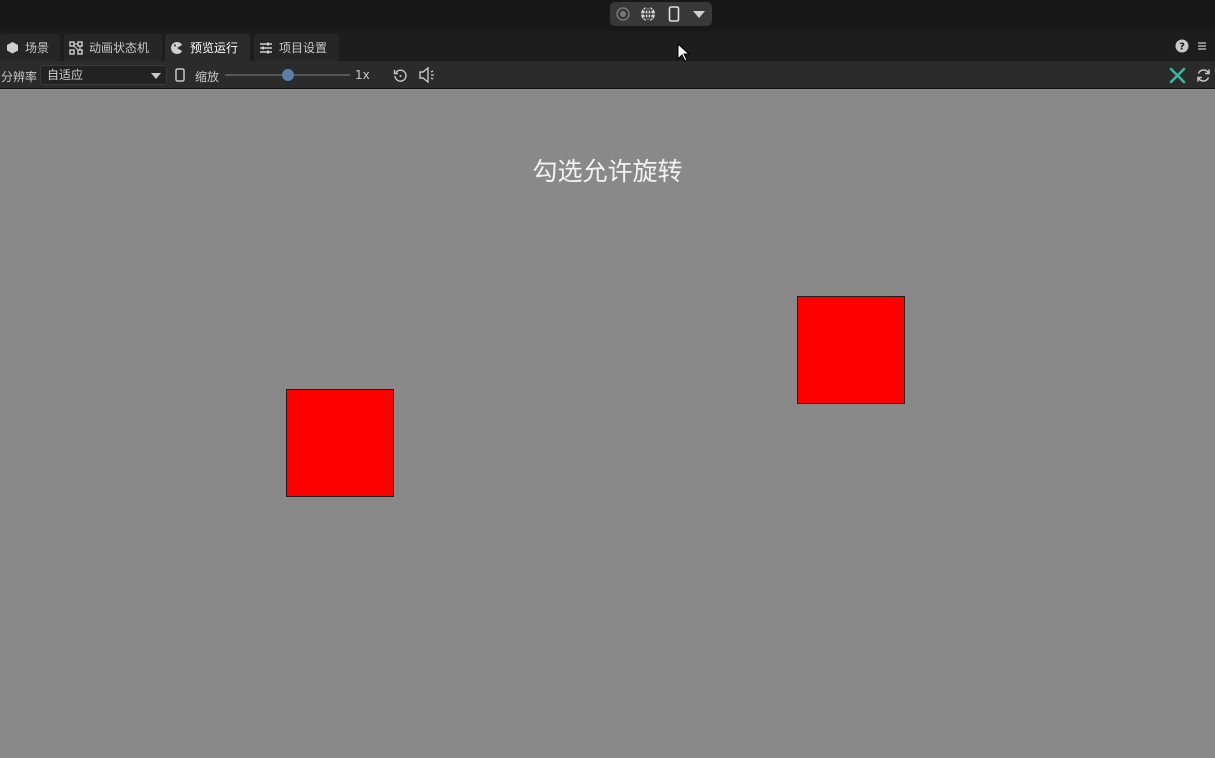 The width and height of the screenshot is (1215, 758). Describe the element at coordinates (119, 48) in the screenshot. I see `tab-label: 动画状态机` at that location.